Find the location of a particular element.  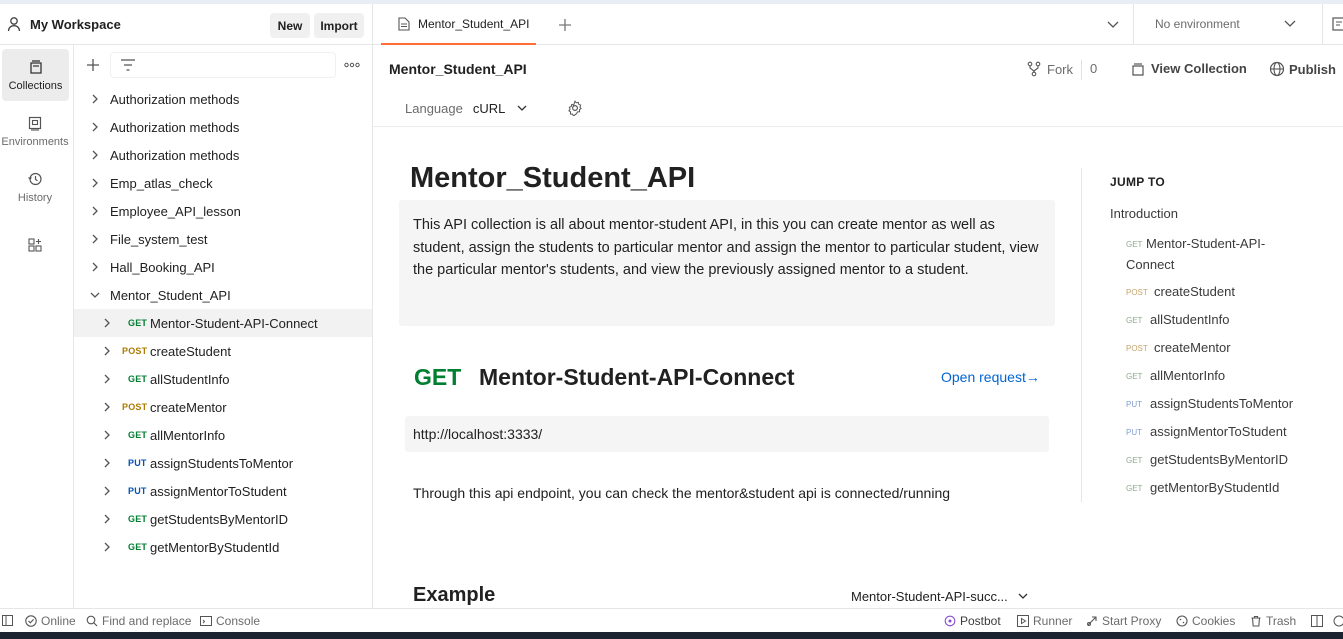

add-collection-button is located at coordinates (93, 65).